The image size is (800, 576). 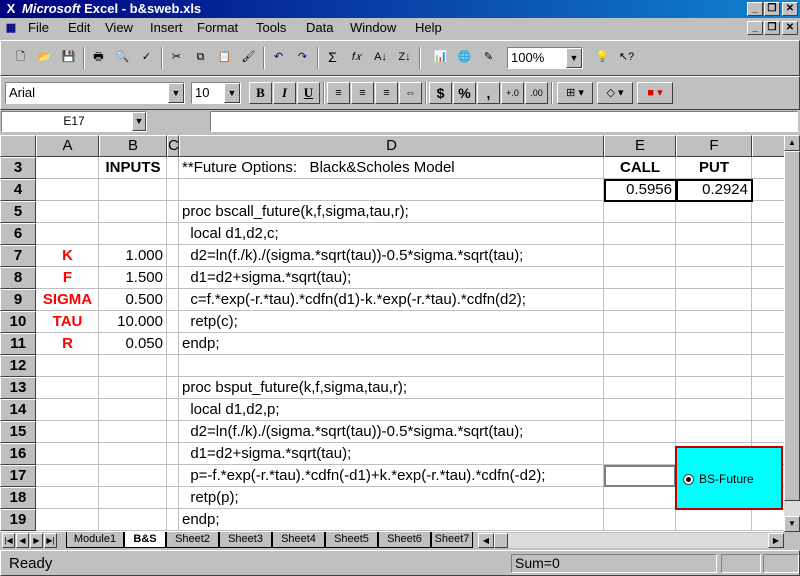 I want to click on cell-f12, so click(x=714, y=366).